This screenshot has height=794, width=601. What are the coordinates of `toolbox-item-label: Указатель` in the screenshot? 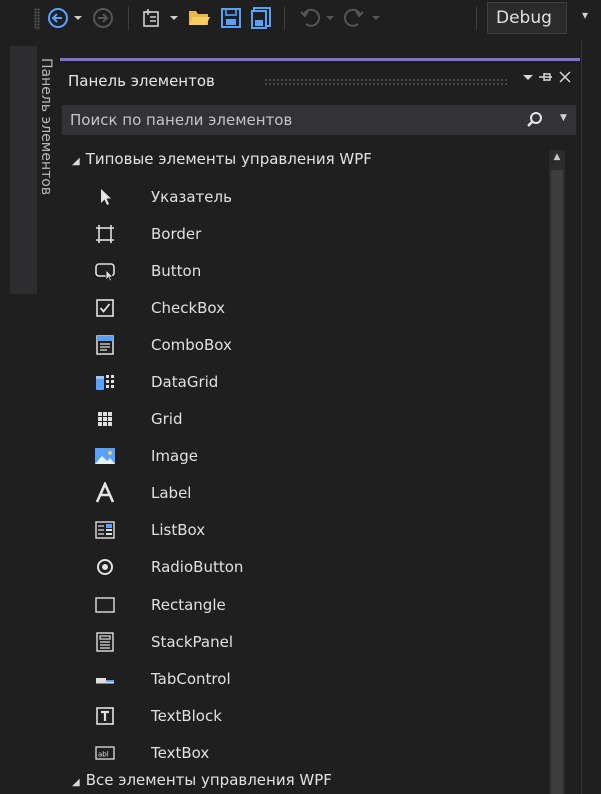 It's located at (191, 196).